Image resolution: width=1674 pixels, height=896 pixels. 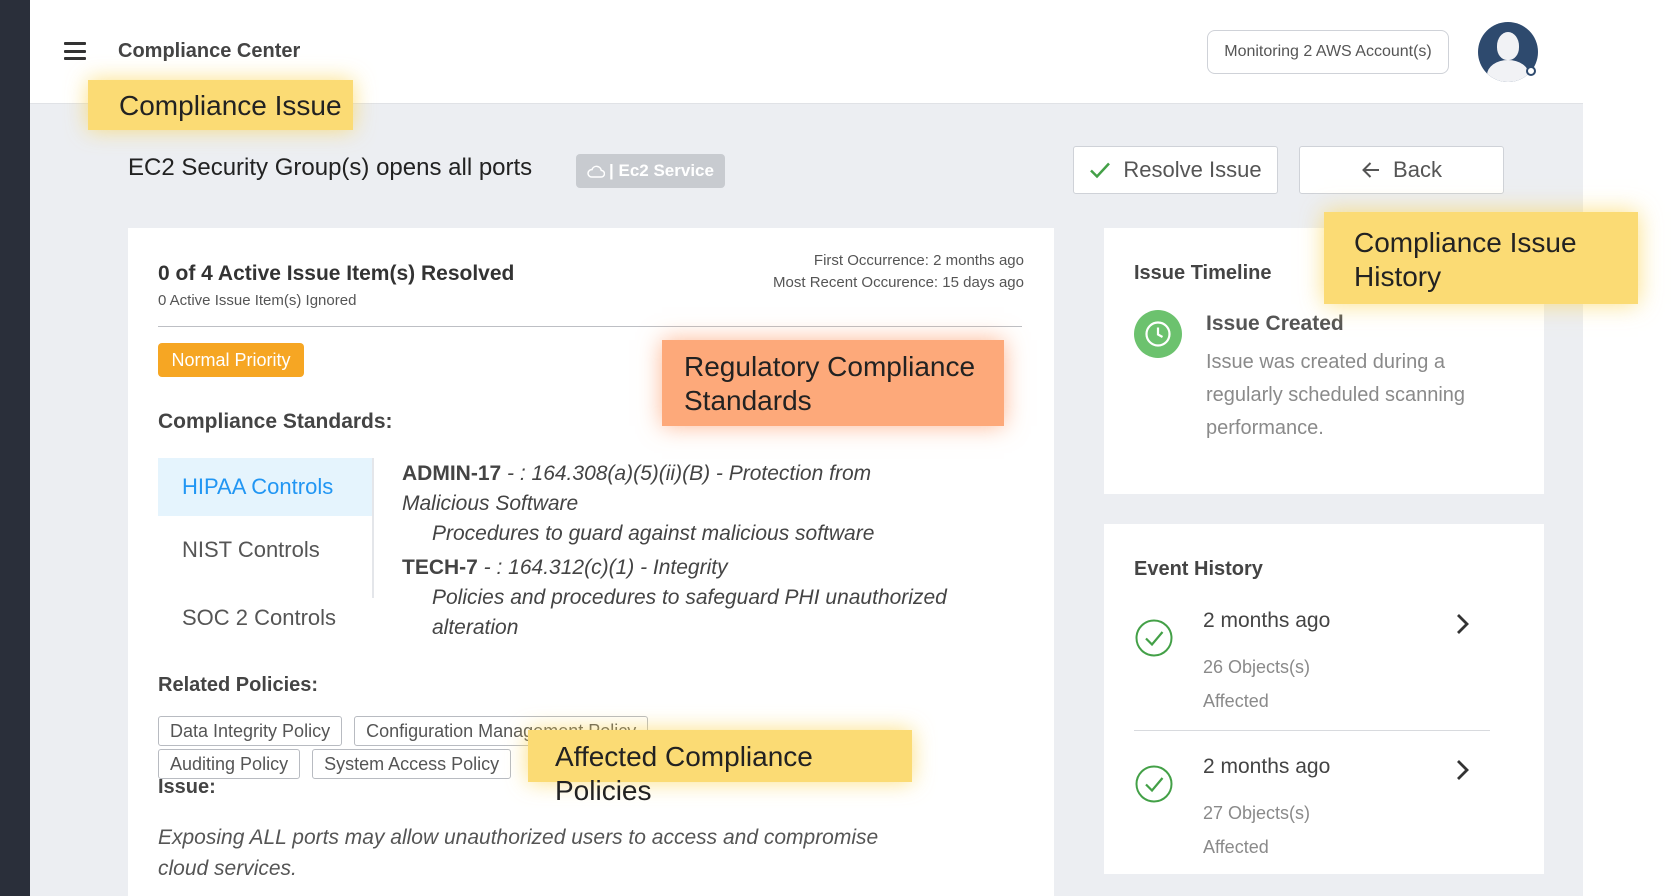 What do you see at coordinates (15, 448) in the screenshot?
I see `left-edge-strip` at bounding box center [15, 448].